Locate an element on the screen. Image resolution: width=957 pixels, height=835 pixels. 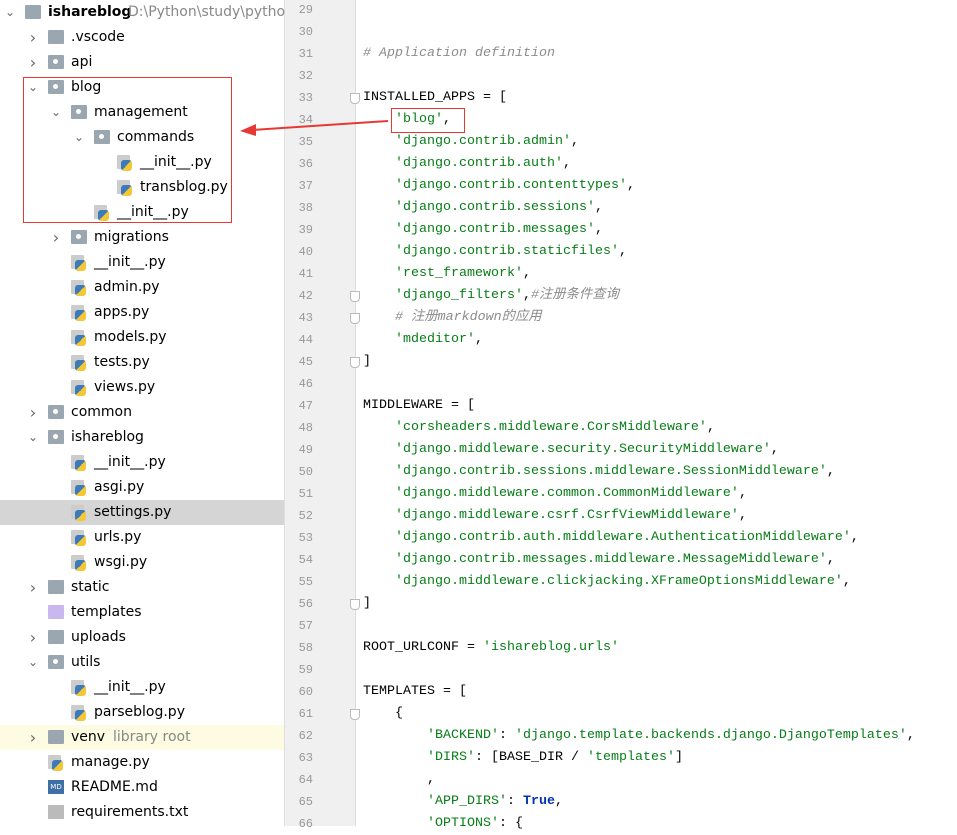
line-number: 31 is located at coordinates (305, 54).